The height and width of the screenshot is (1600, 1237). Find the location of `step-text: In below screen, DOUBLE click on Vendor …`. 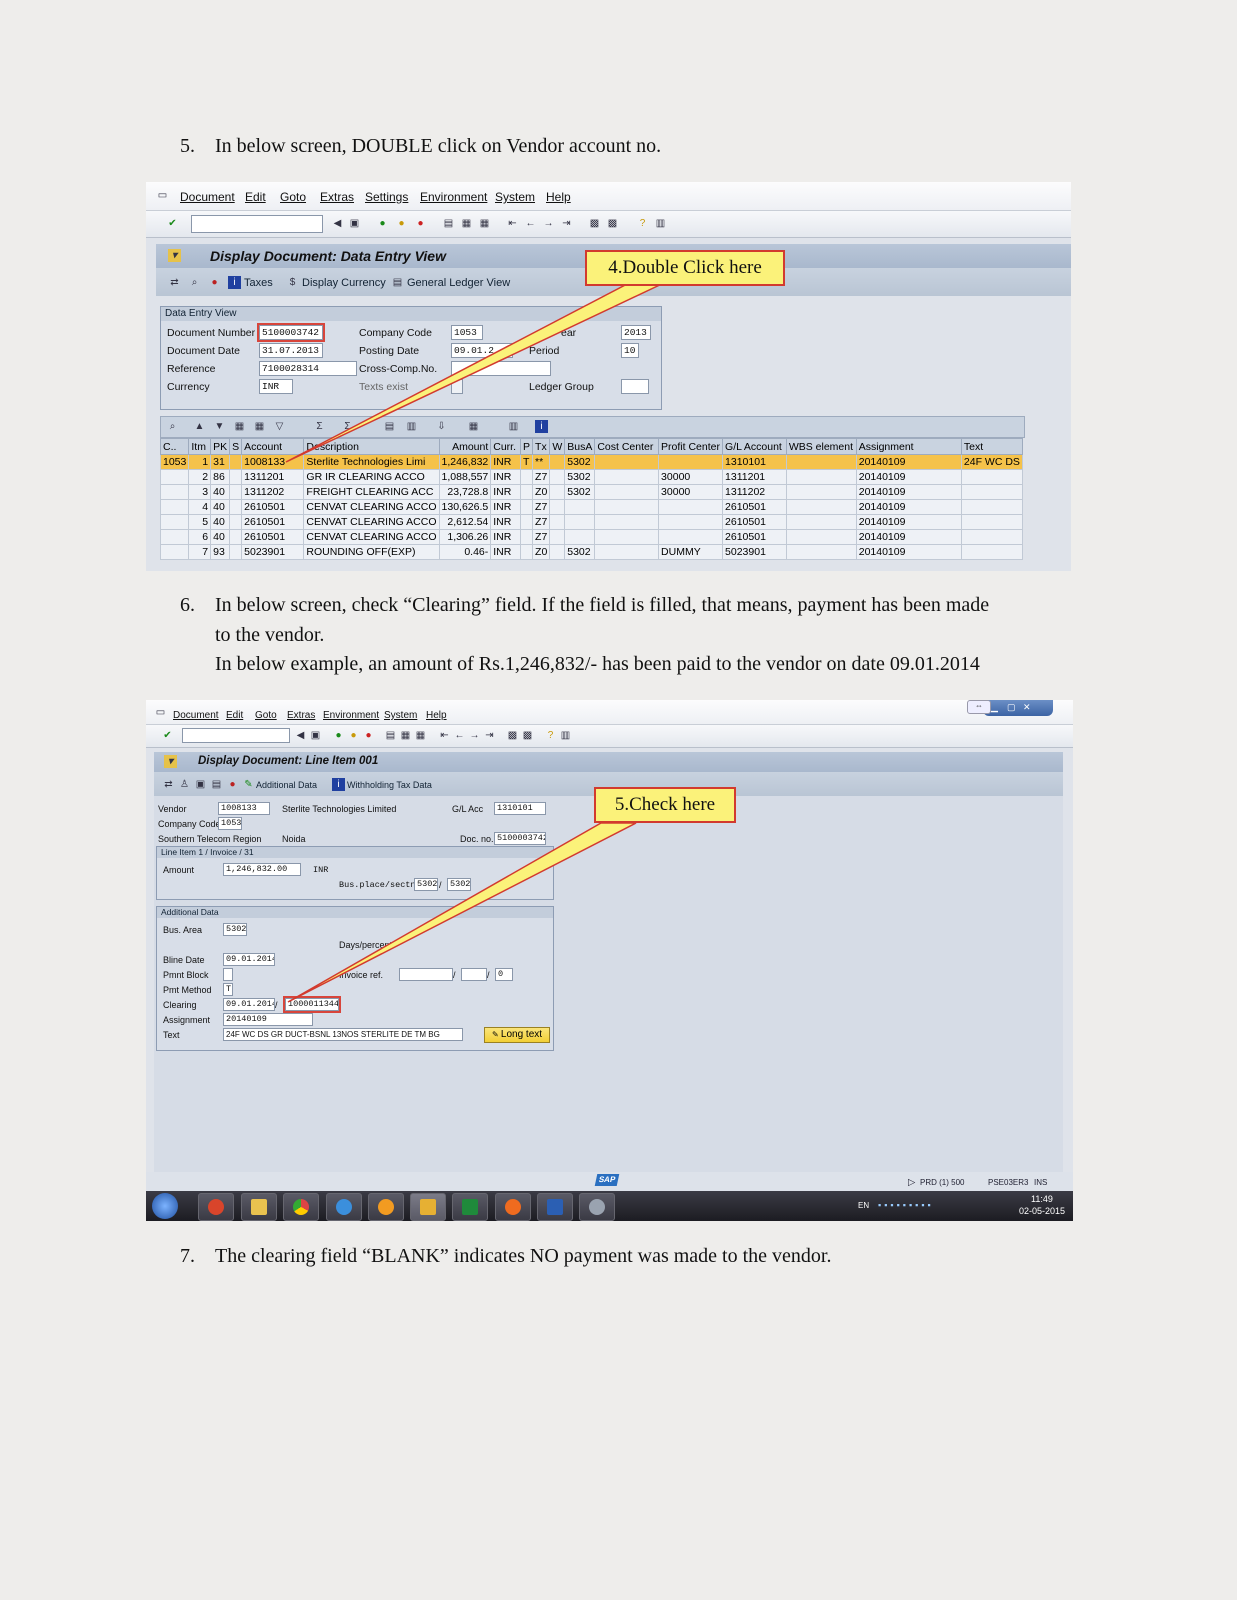

step-text: In below screen, DOUBLE click on Vendor … is located at coordinates (438, 146).